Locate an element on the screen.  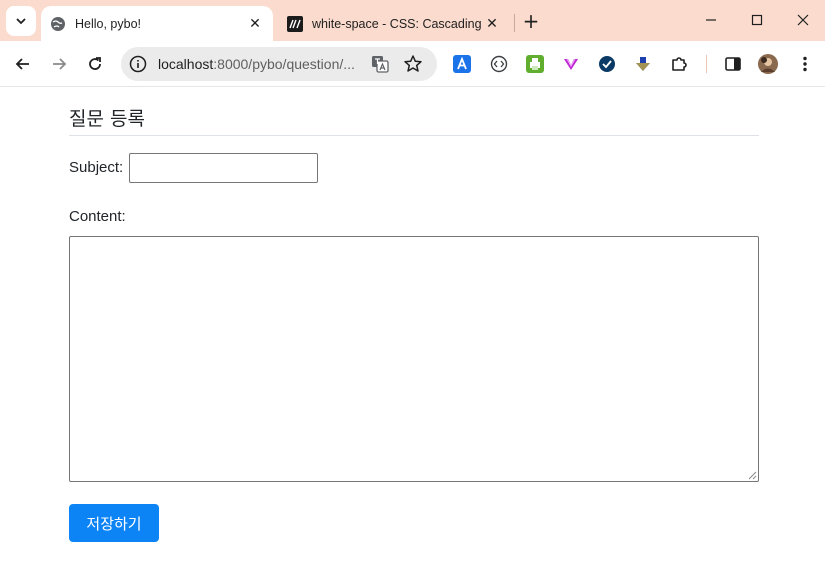
check-circle-icon is located at coordinates (607, 64).